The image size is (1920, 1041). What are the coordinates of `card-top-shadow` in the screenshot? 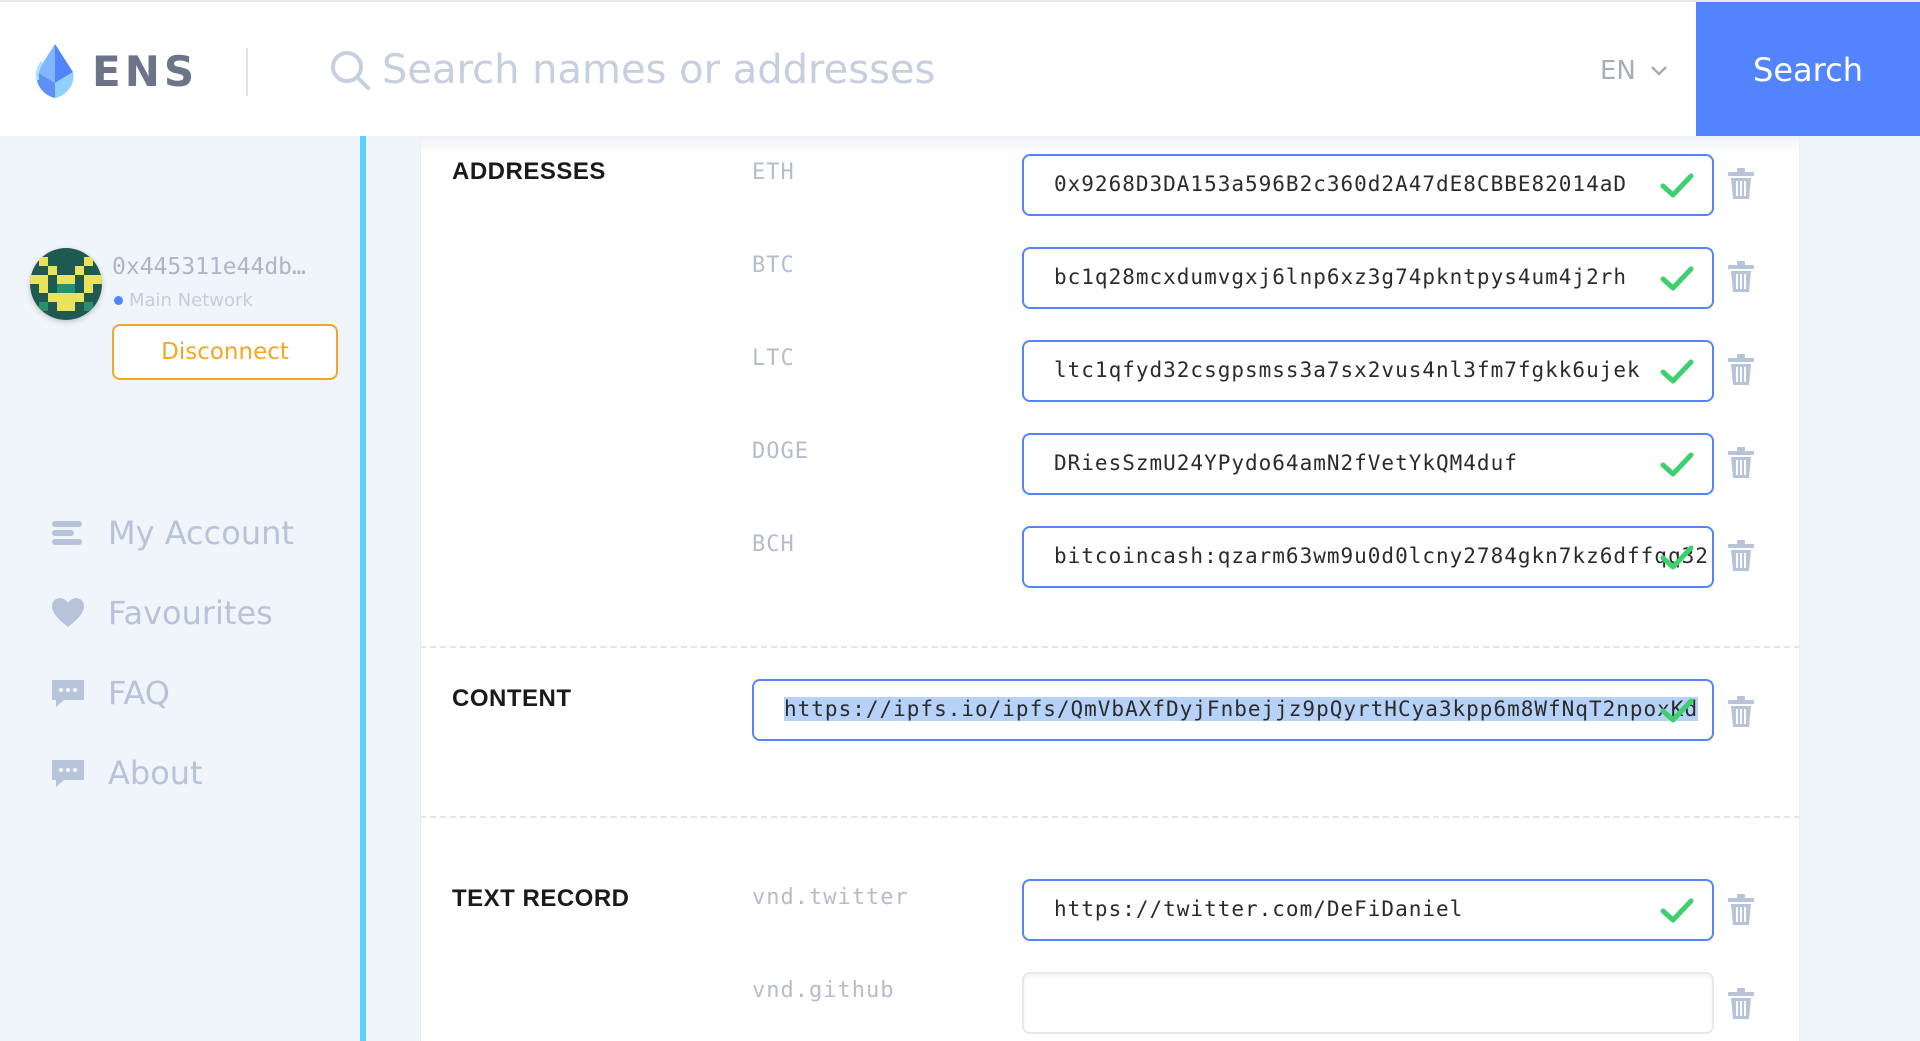 It's located at (1110, 145).